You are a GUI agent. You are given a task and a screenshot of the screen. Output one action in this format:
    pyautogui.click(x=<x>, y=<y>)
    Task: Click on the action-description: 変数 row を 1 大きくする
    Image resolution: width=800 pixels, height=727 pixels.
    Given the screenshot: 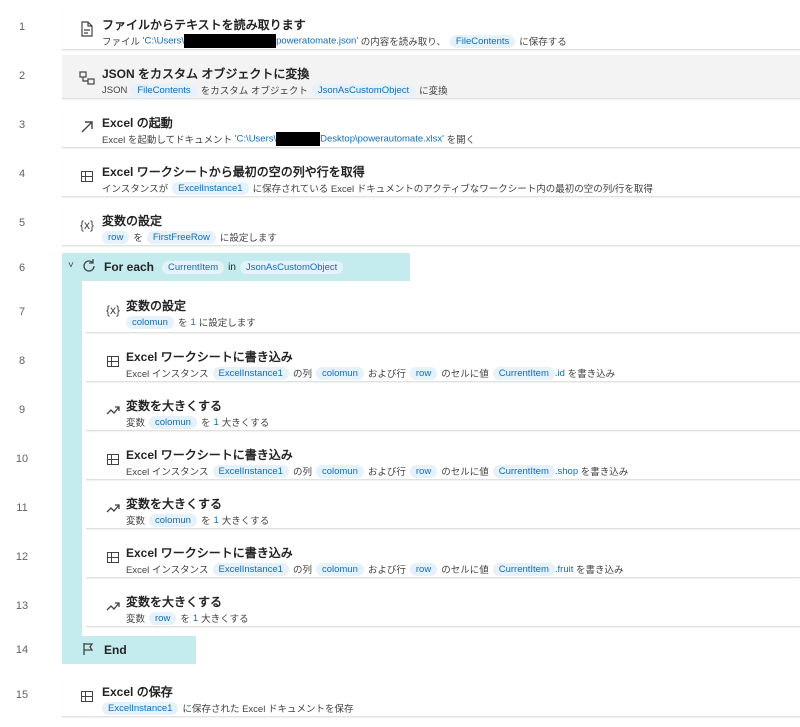 What is the action you would take?
    pyautogui.click(x=187, y=618)
    